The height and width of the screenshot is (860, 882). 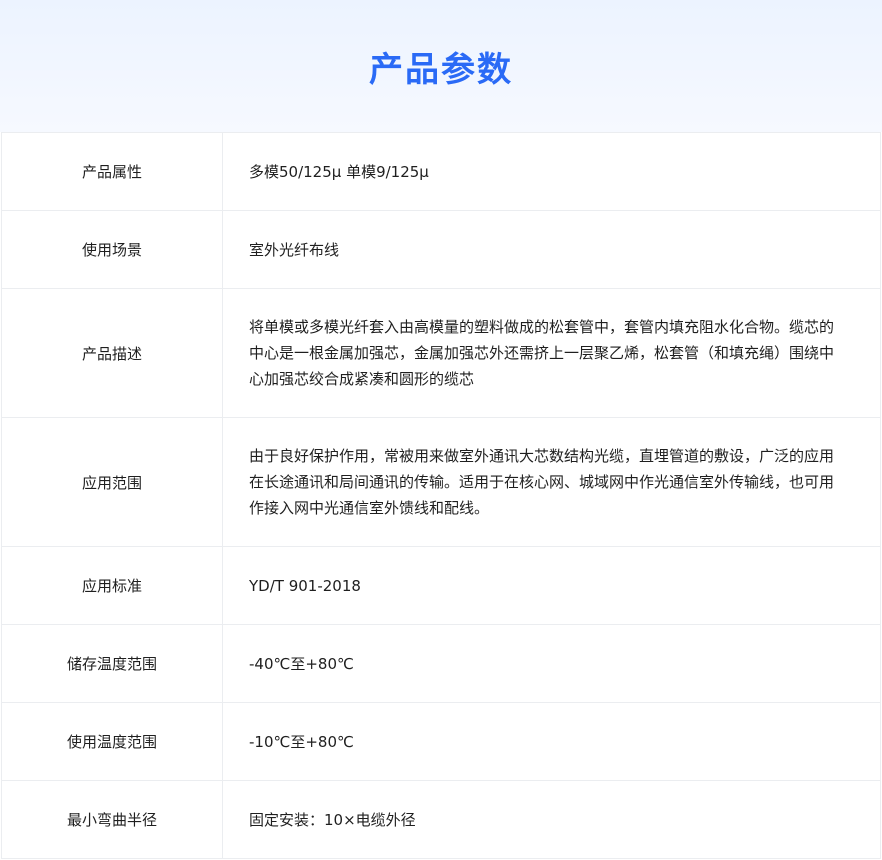 I want to click on table-row: 最小弯曲半径 固定安装：10×电缆外径, so click(x=441, y=819).